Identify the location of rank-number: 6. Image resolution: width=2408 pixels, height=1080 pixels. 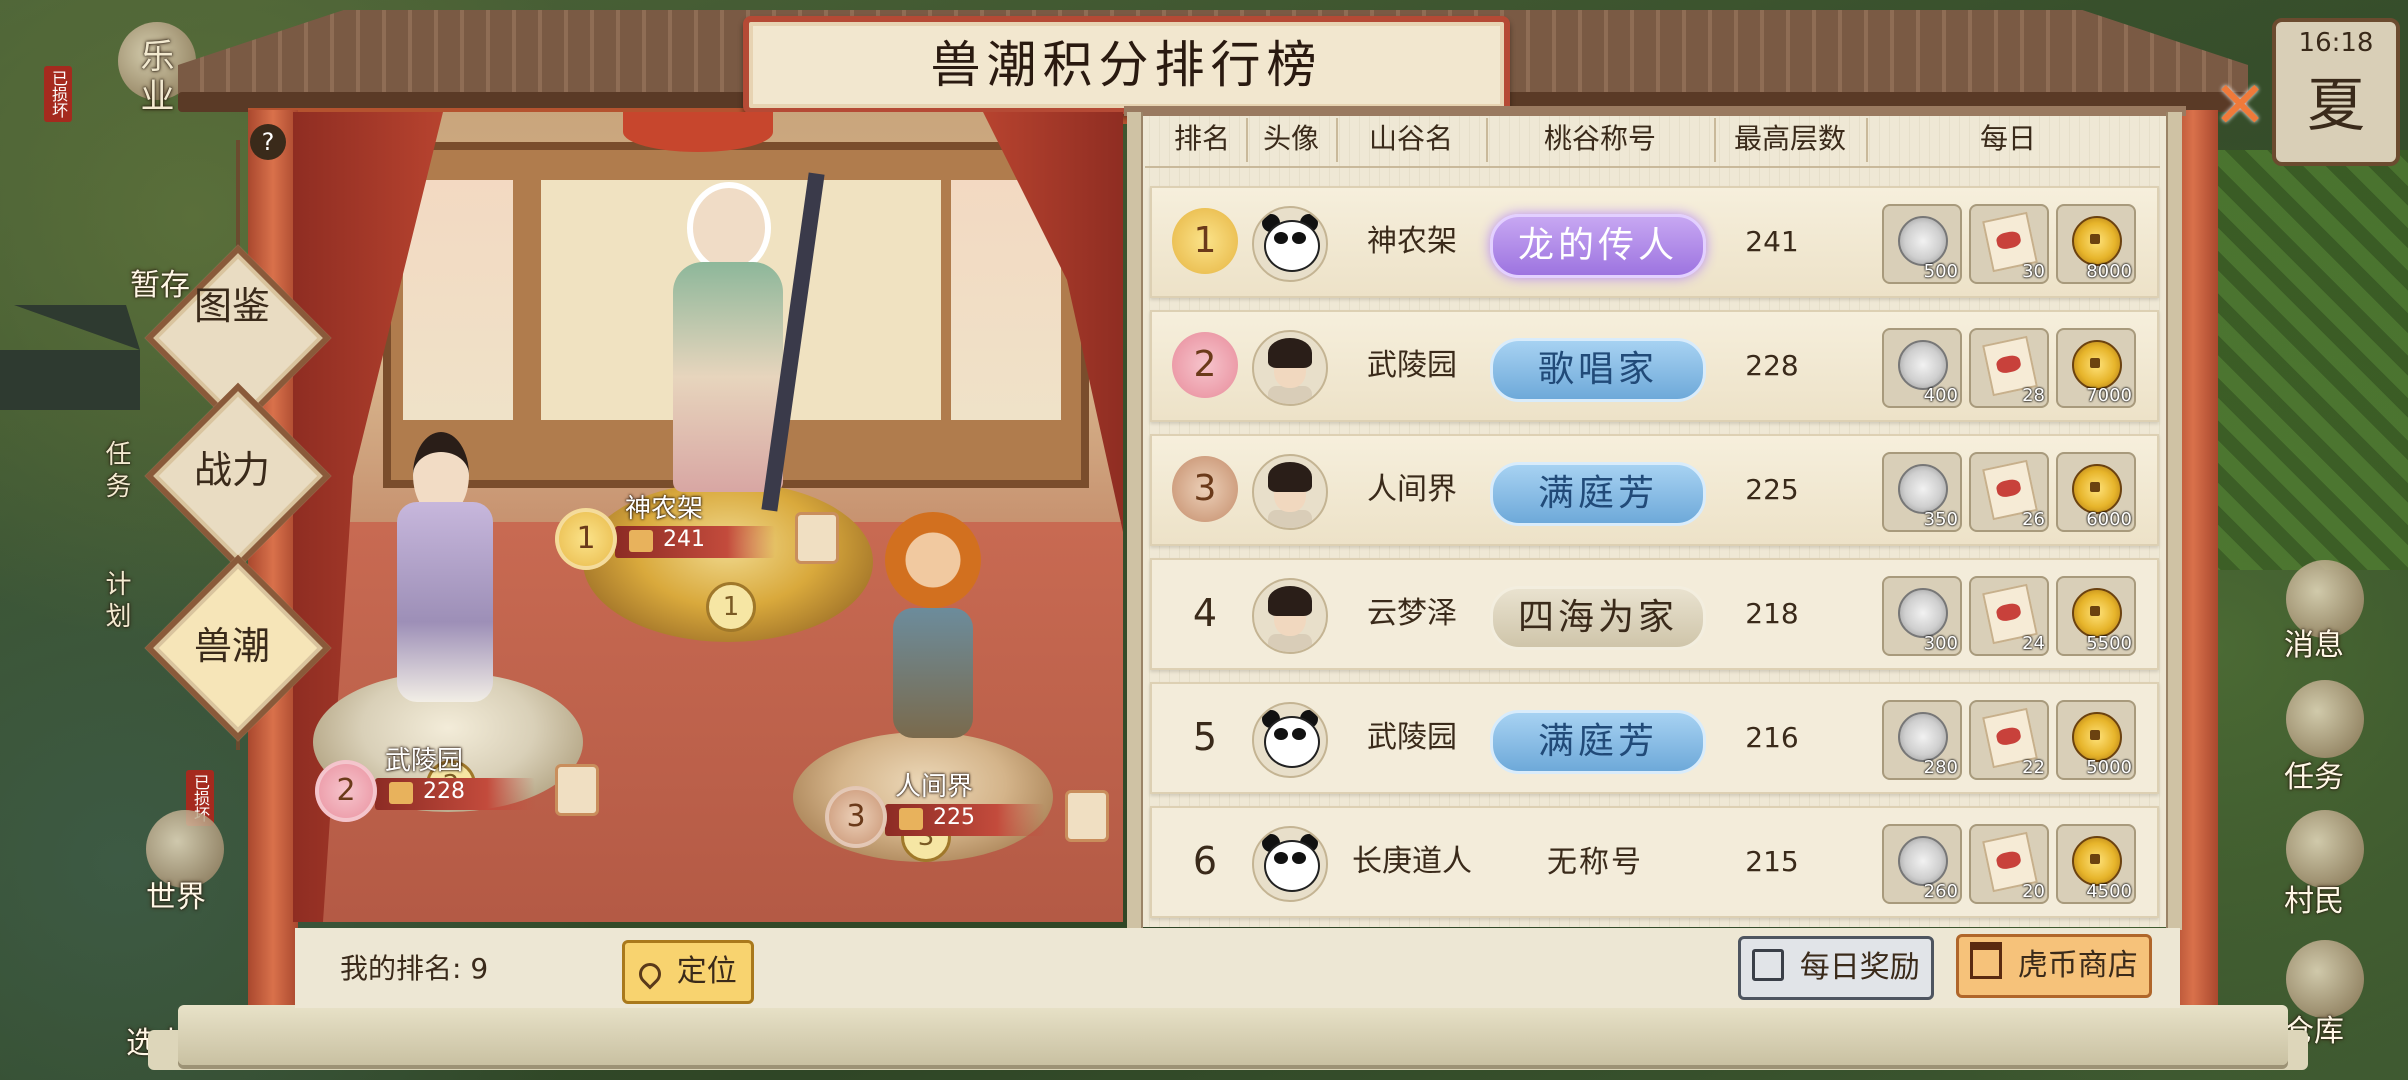
(1205, 861).